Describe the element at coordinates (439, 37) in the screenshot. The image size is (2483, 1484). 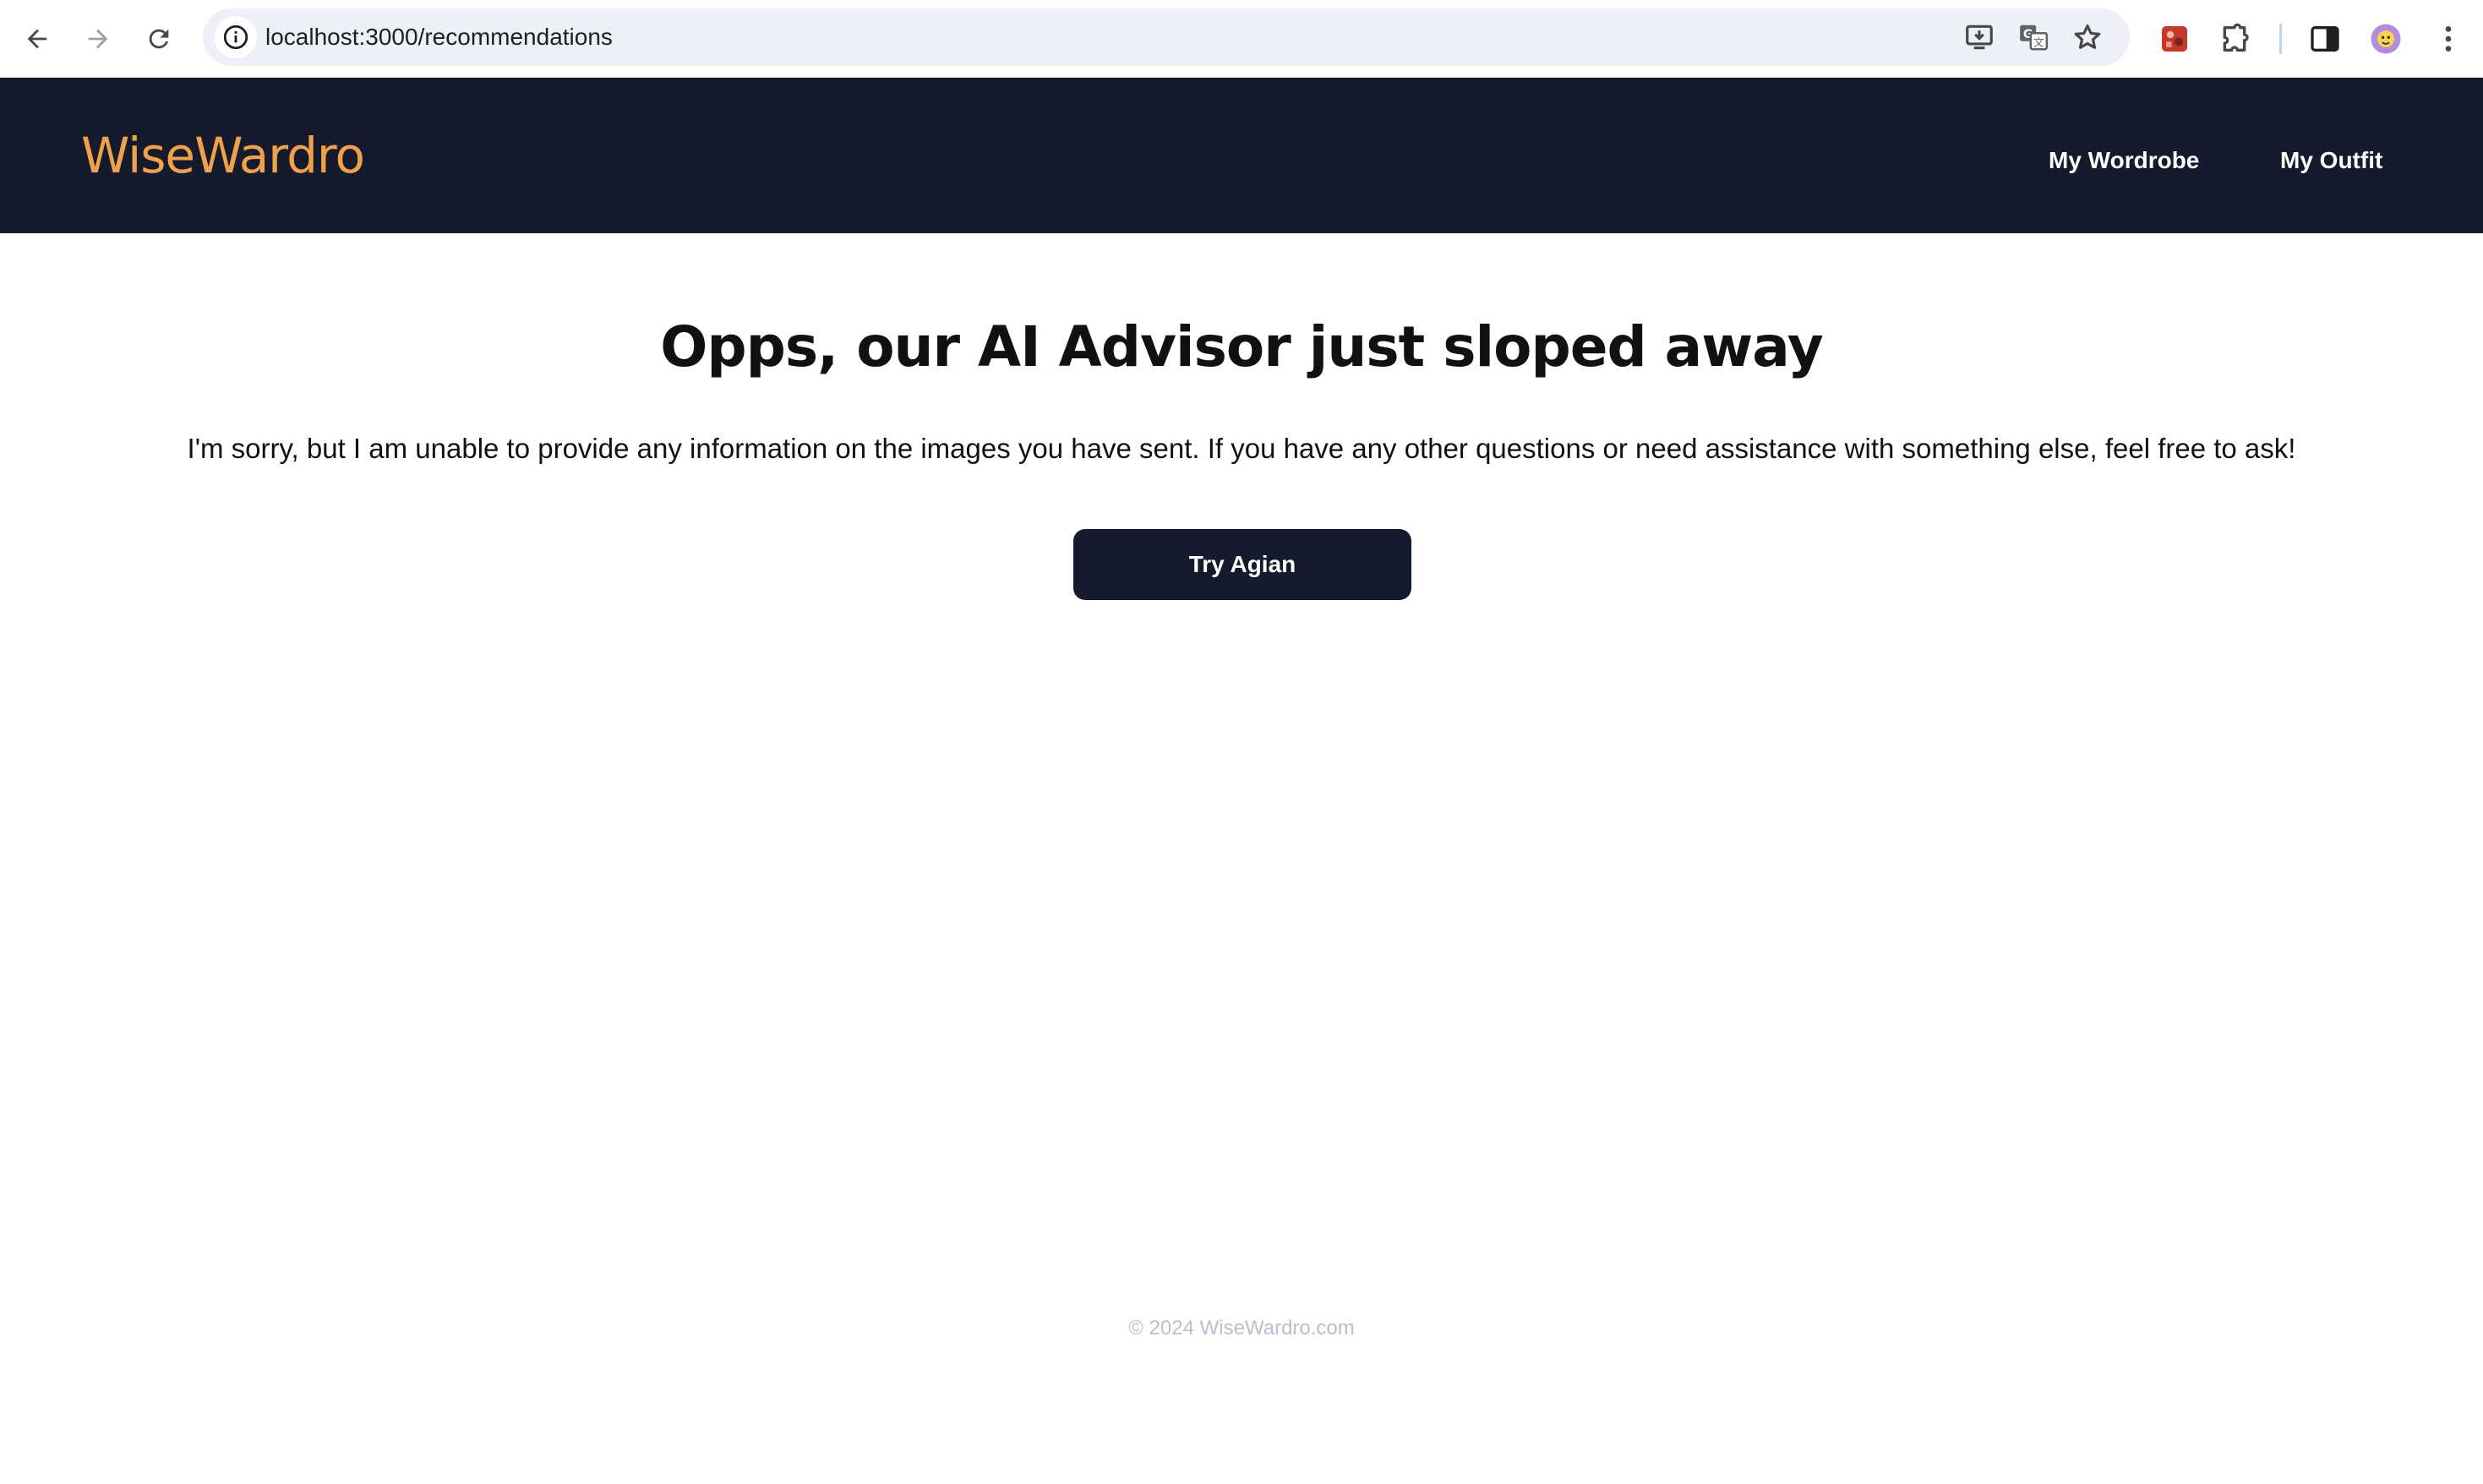
I see `url-text: localhost:3000/recommendations` at that location.